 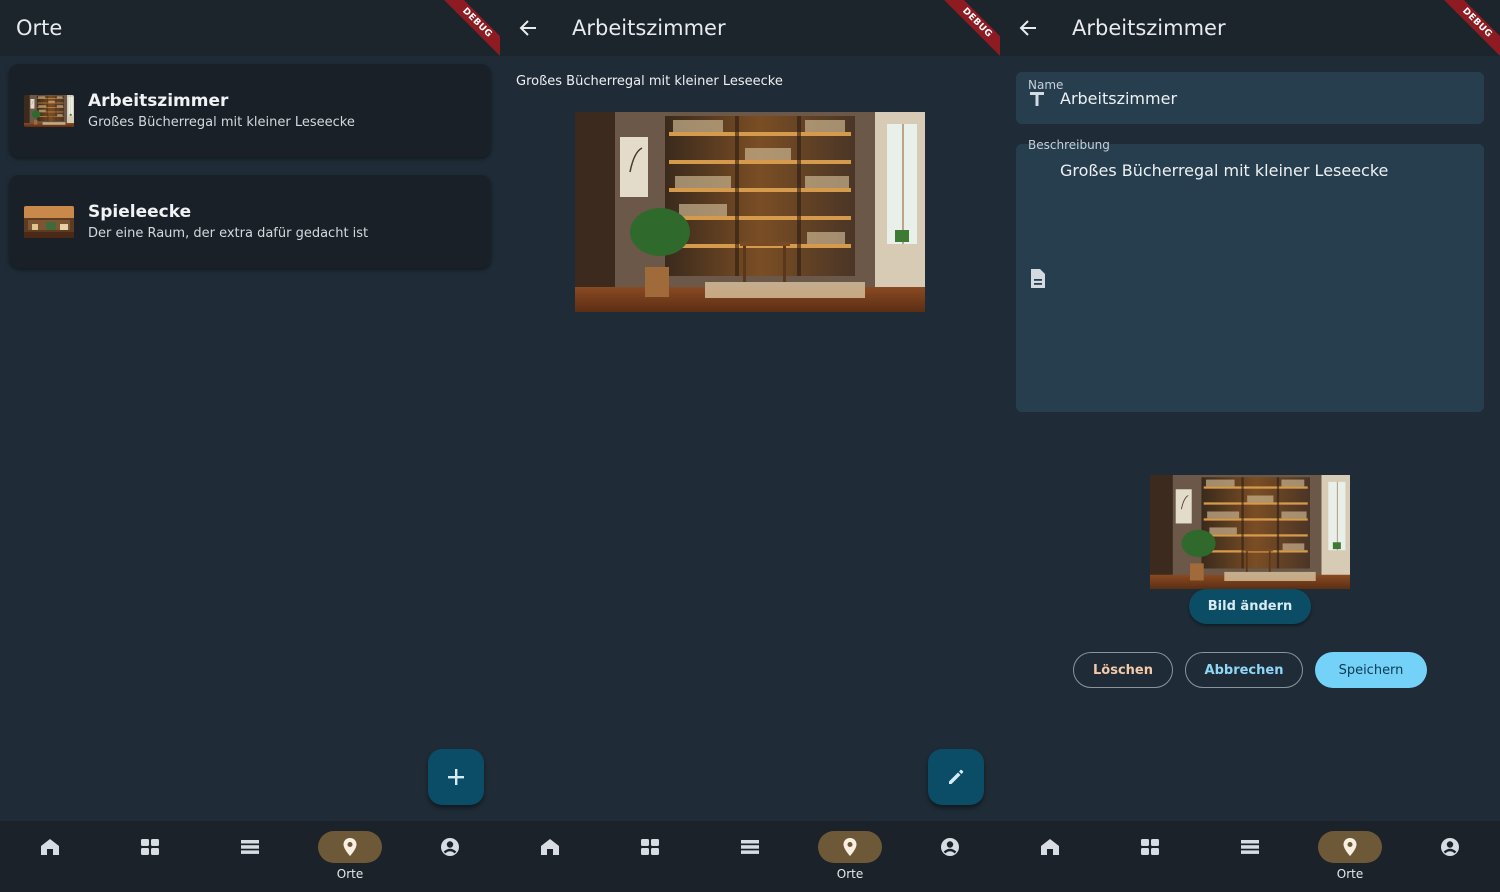 What do you see at coordinates (1038, 278) in the screenshot?
I see `description-icon` at bounding box center [1038, 278].